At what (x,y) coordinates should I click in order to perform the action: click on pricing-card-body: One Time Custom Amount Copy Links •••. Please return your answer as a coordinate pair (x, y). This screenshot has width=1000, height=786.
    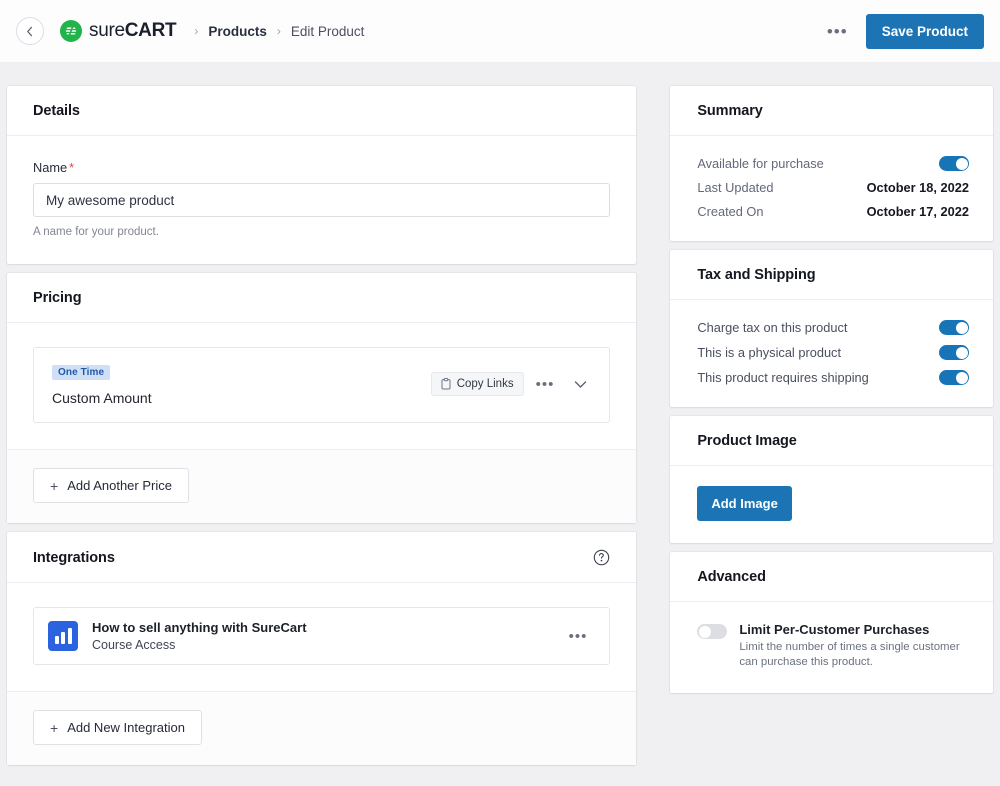
    Looking at the image, I should click on (321, 386).